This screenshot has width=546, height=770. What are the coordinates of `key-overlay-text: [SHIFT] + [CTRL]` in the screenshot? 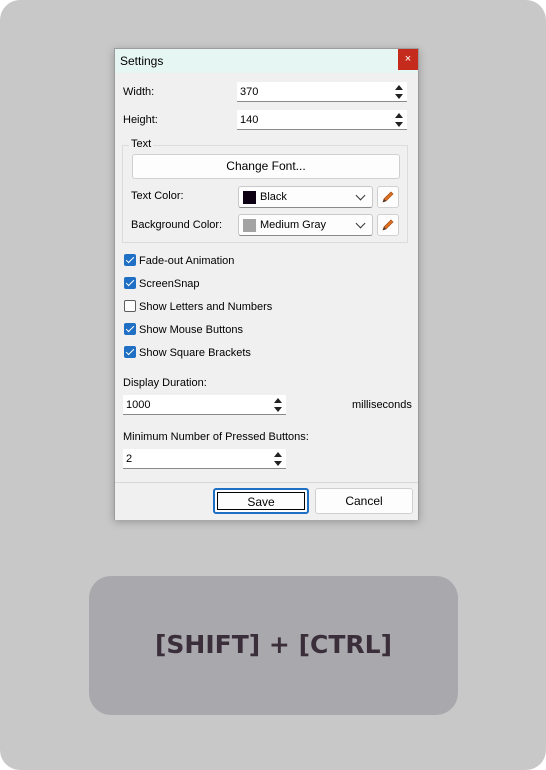 It's located at (273, 644).